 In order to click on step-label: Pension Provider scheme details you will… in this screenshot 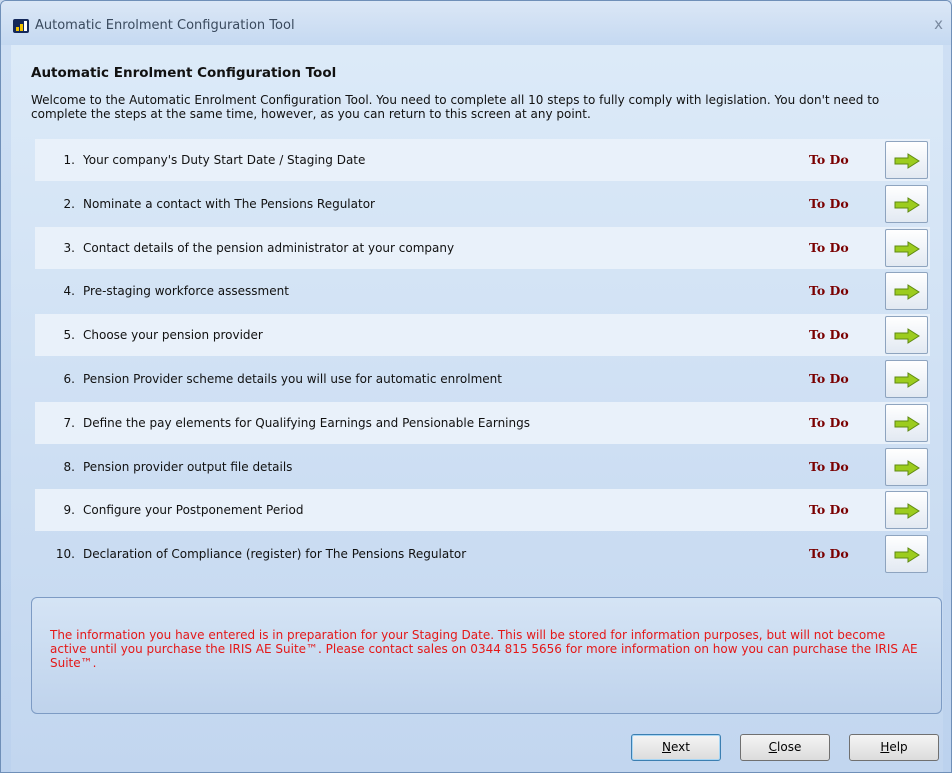, I will do `click(292, 379)`.